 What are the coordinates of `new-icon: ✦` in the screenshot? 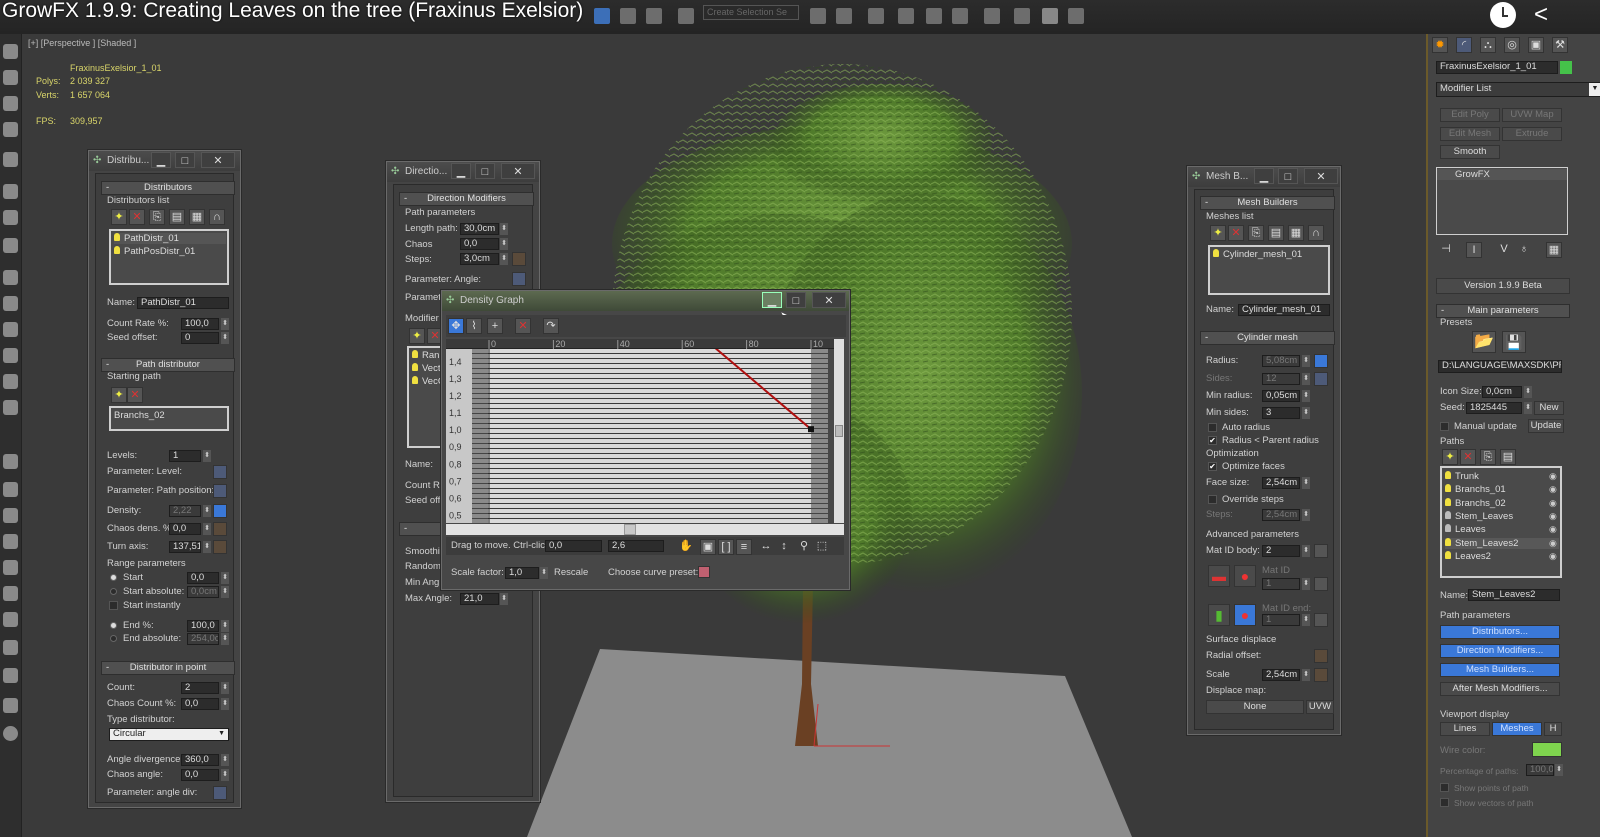 It's located at (417, 336).